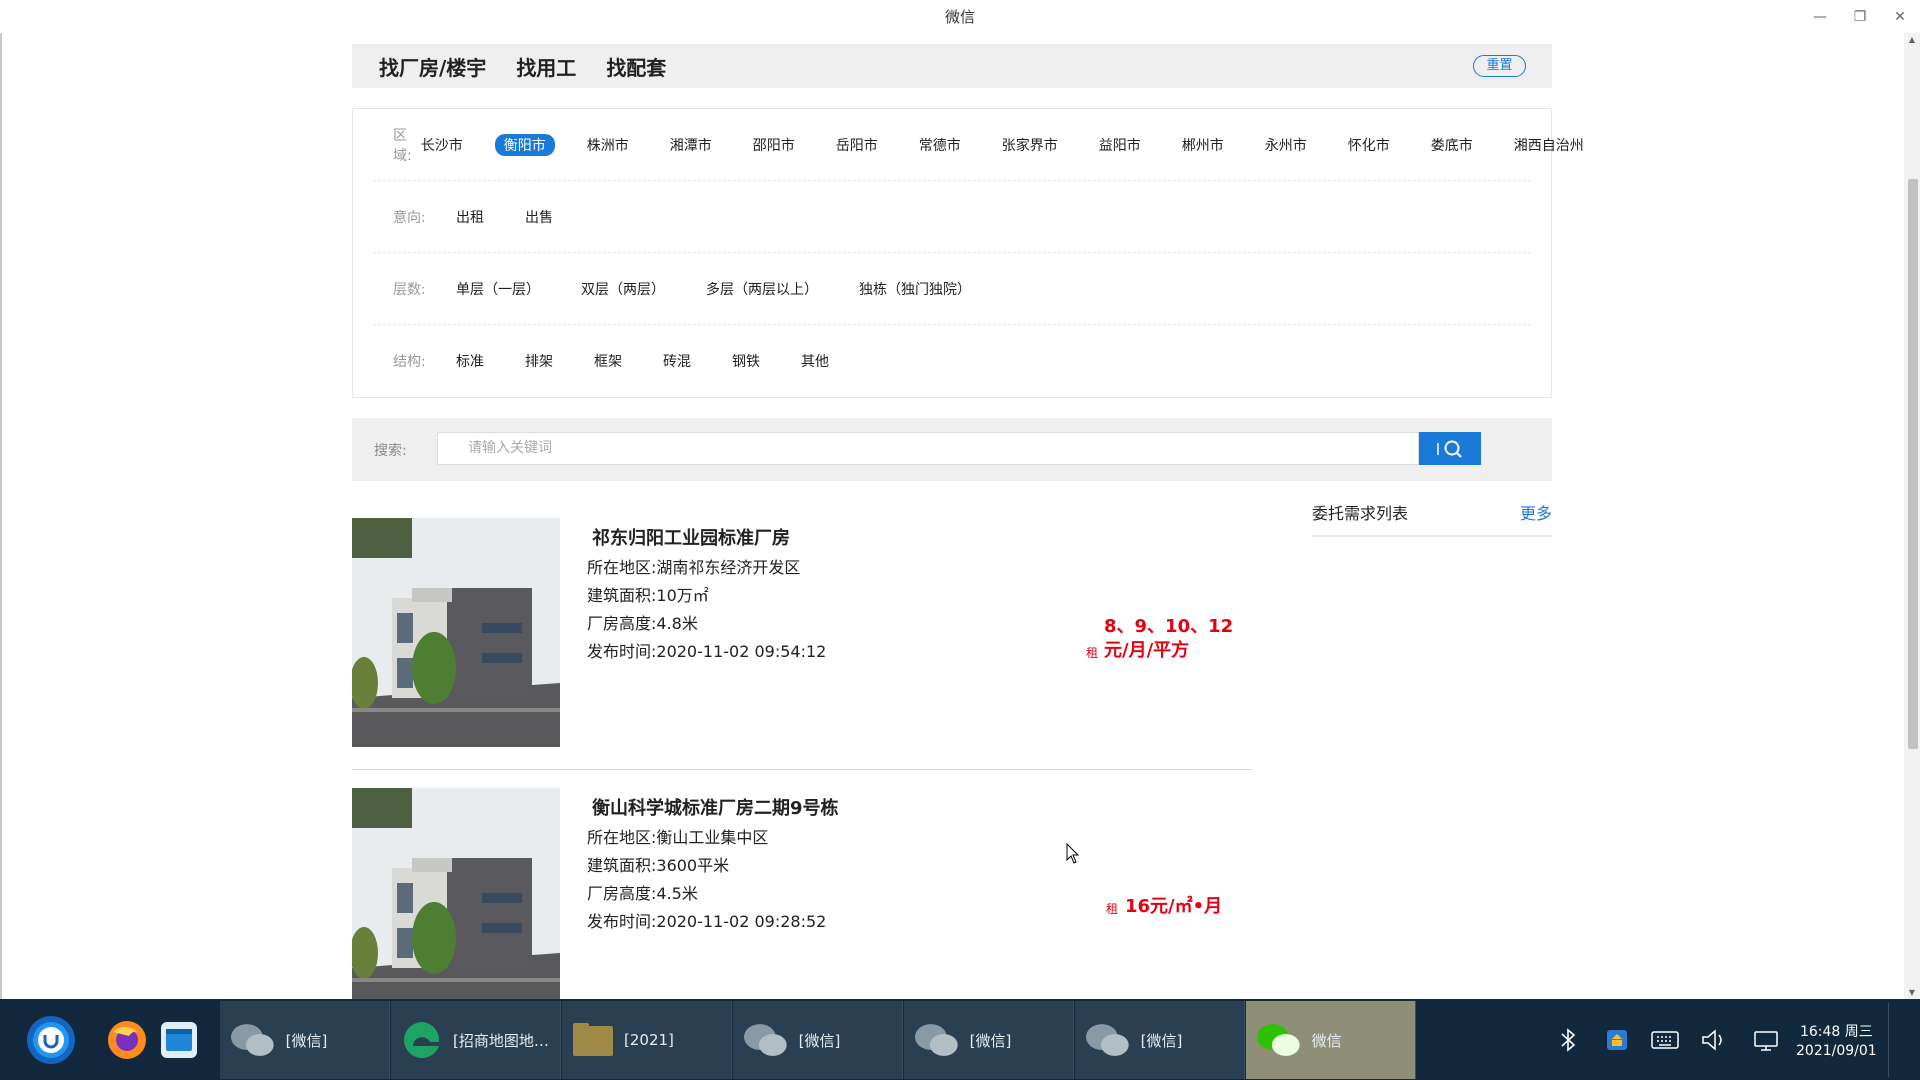 This screenshot has width=1920, height=1080. I want to click on bluetooth-icon, so click(1568, 1040).